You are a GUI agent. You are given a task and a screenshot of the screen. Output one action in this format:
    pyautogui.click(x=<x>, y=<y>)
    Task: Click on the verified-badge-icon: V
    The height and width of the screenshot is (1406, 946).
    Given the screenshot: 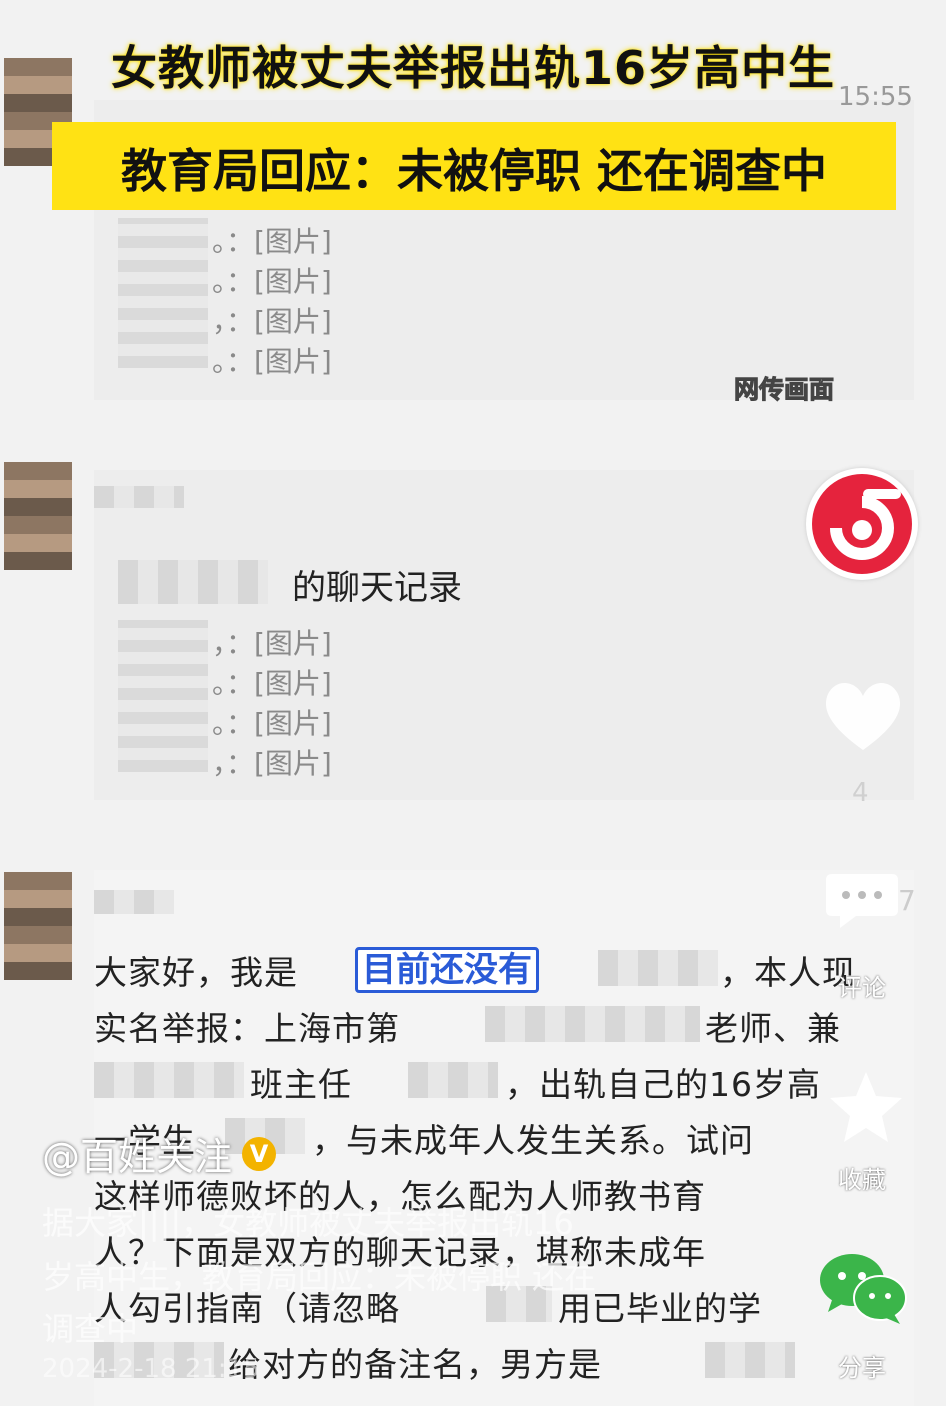 What is the action you would take?
    pyautogui.click(x=259, y=1153)
    